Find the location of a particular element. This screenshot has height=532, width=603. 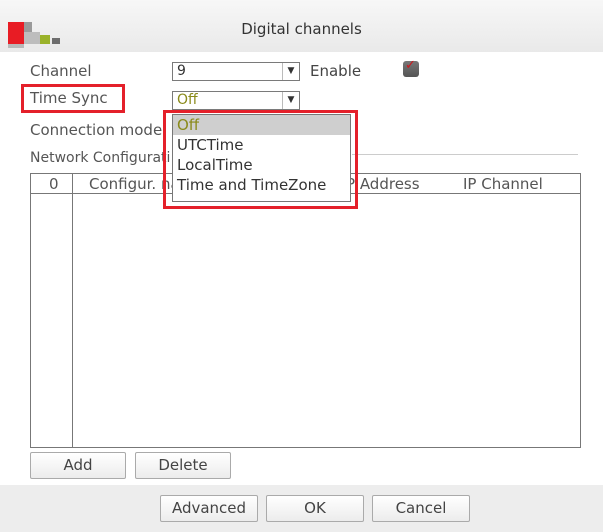

column-header-index: 0 is located at coordinates (54, 184).